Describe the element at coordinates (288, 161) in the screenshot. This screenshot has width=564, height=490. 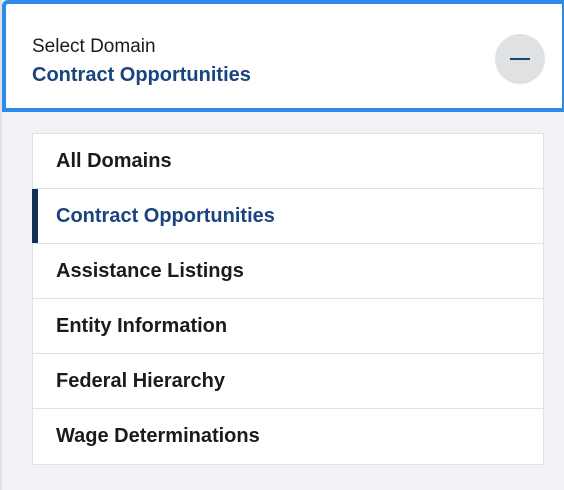
I see `domain-item-all-domains: All Domains` at that location.